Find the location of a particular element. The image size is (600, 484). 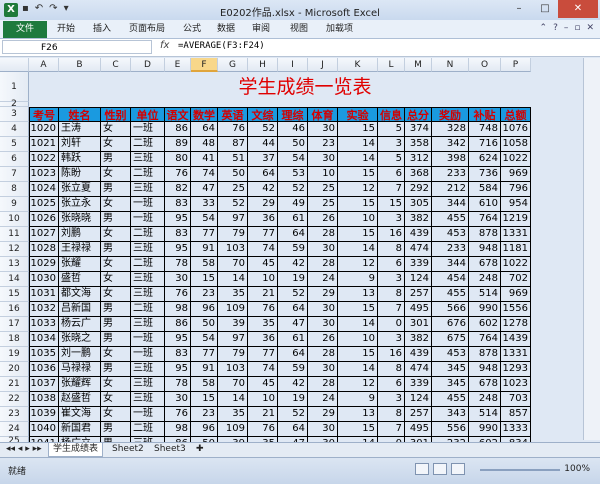

data-cell: 439 is located at coordinates (418, 354).